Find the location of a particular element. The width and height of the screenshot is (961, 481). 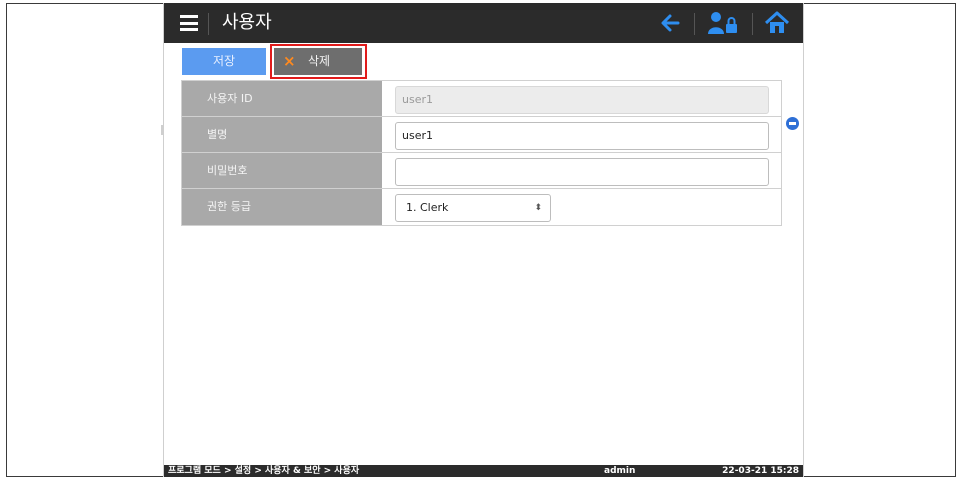

select-arrow-icon: ⬍ is located at coordinates (538, 208).